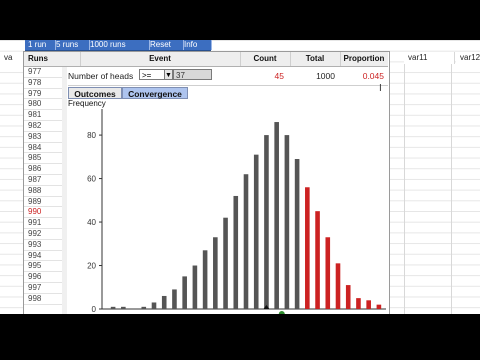 The height and width of the screenshot is (360, 480). I want to click on run-row: 977, so click(45, 72).